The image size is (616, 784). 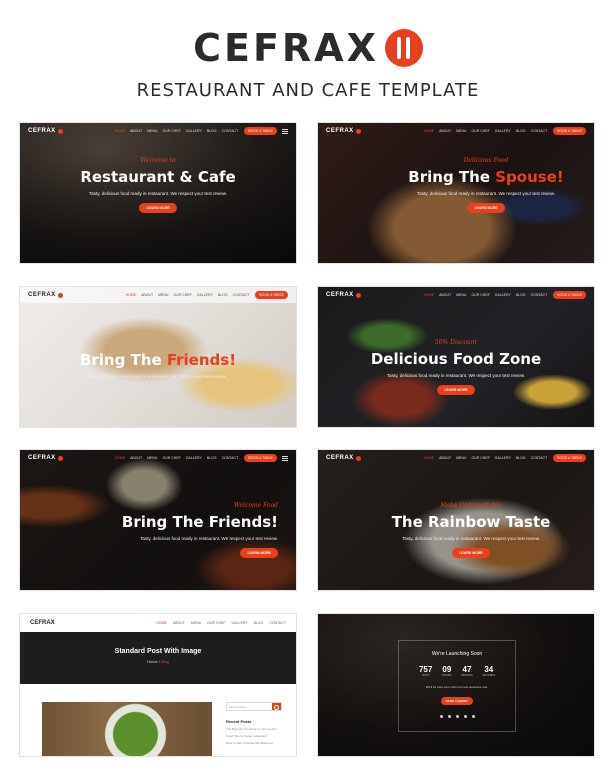 I want to click on recent-post-link: The Best and Trending in your country, so click(x=254, y=729).